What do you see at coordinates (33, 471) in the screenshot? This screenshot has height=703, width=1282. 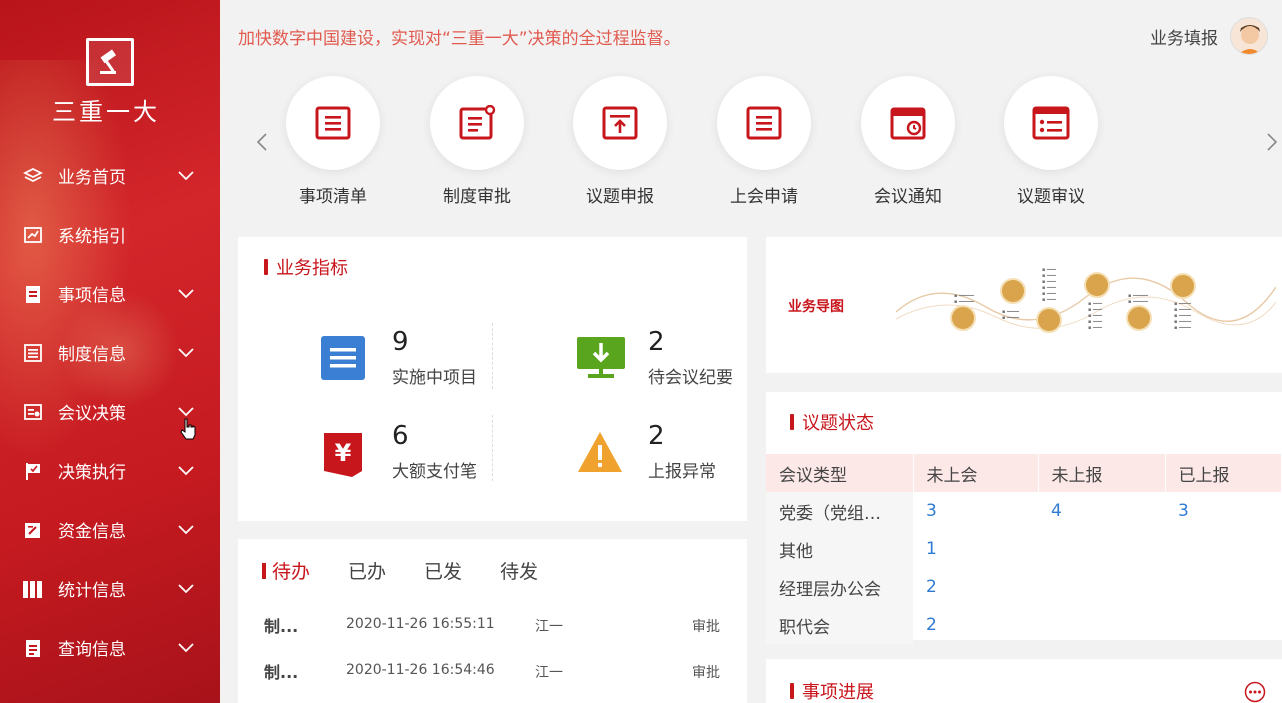 I see `flag-icon` at bounding box center [33, 471].